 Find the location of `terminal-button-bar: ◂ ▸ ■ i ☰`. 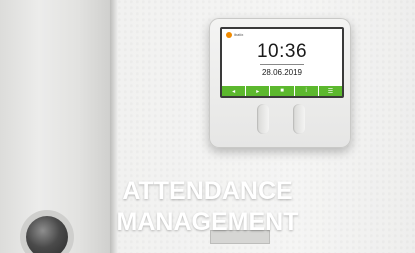

terminal-button-bar: ◂ ▸ ■ i ☰ is located at coordinates (282, 91).